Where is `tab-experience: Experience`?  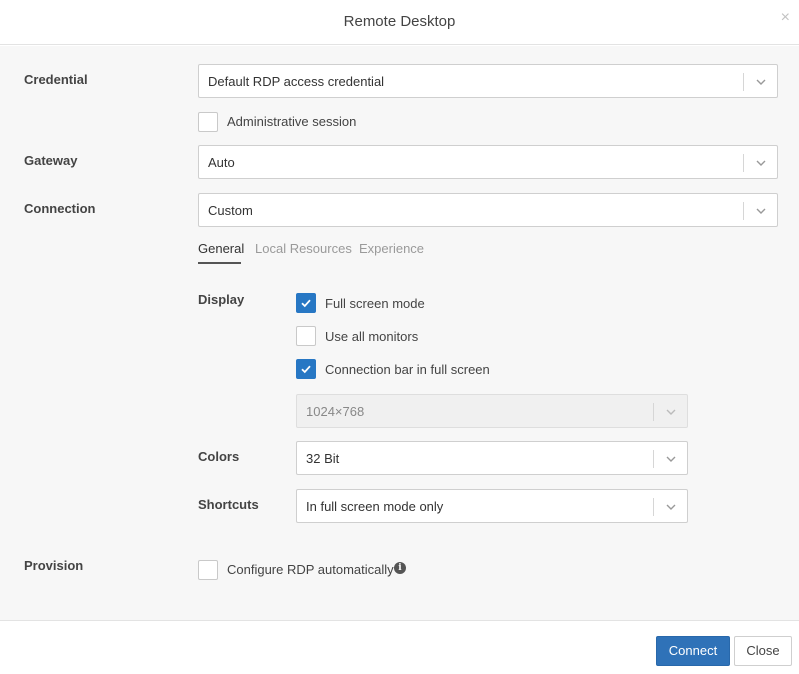 tab-experience: Experience is located at coordinates (391, 248).